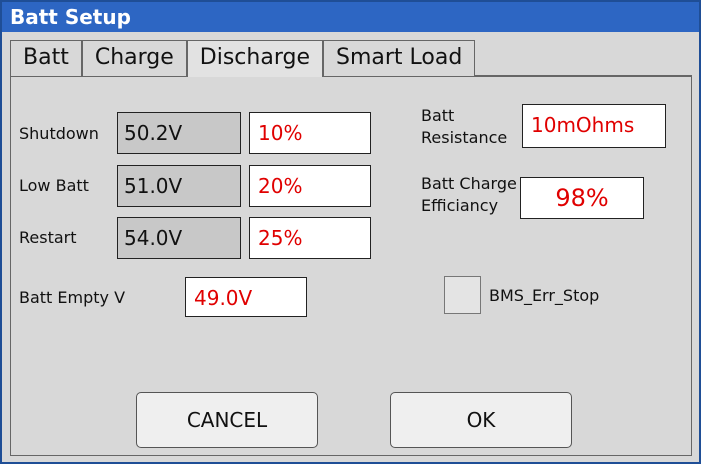  What do you see at coordinates (481, 420) in the screenshot?
I see `ok-button: OK` at bounding box center [481, 420].